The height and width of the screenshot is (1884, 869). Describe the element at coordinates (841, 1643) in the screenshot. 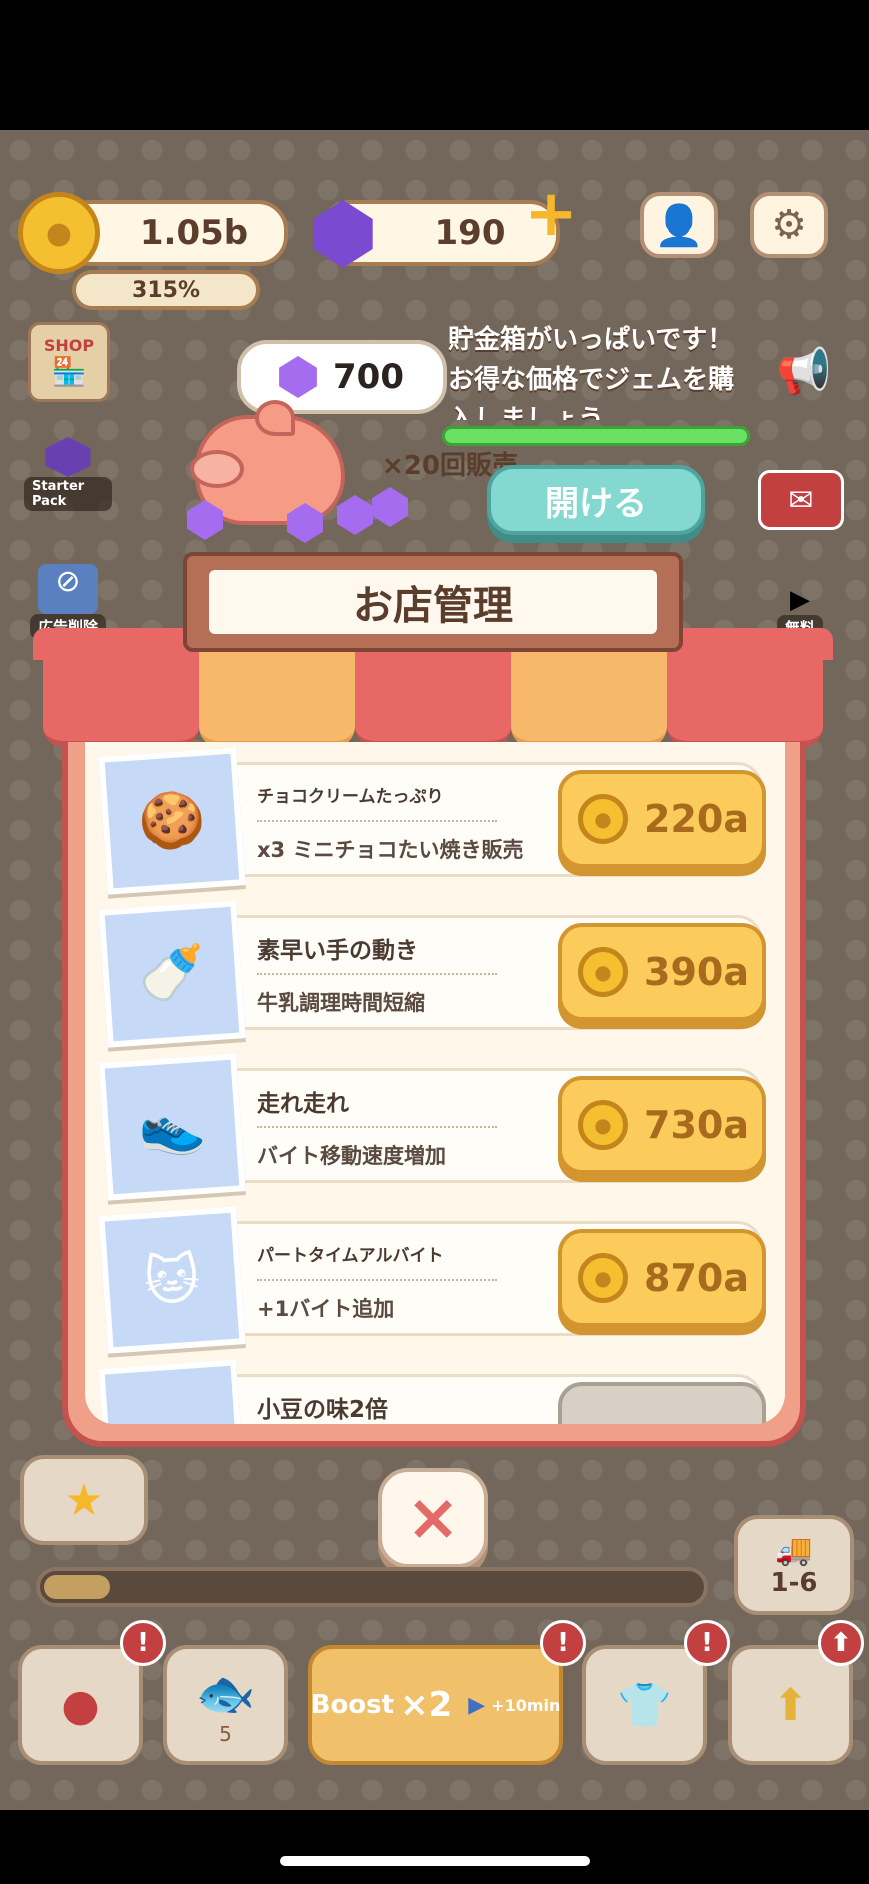

I see `alert-badge: ⬆` at that location.